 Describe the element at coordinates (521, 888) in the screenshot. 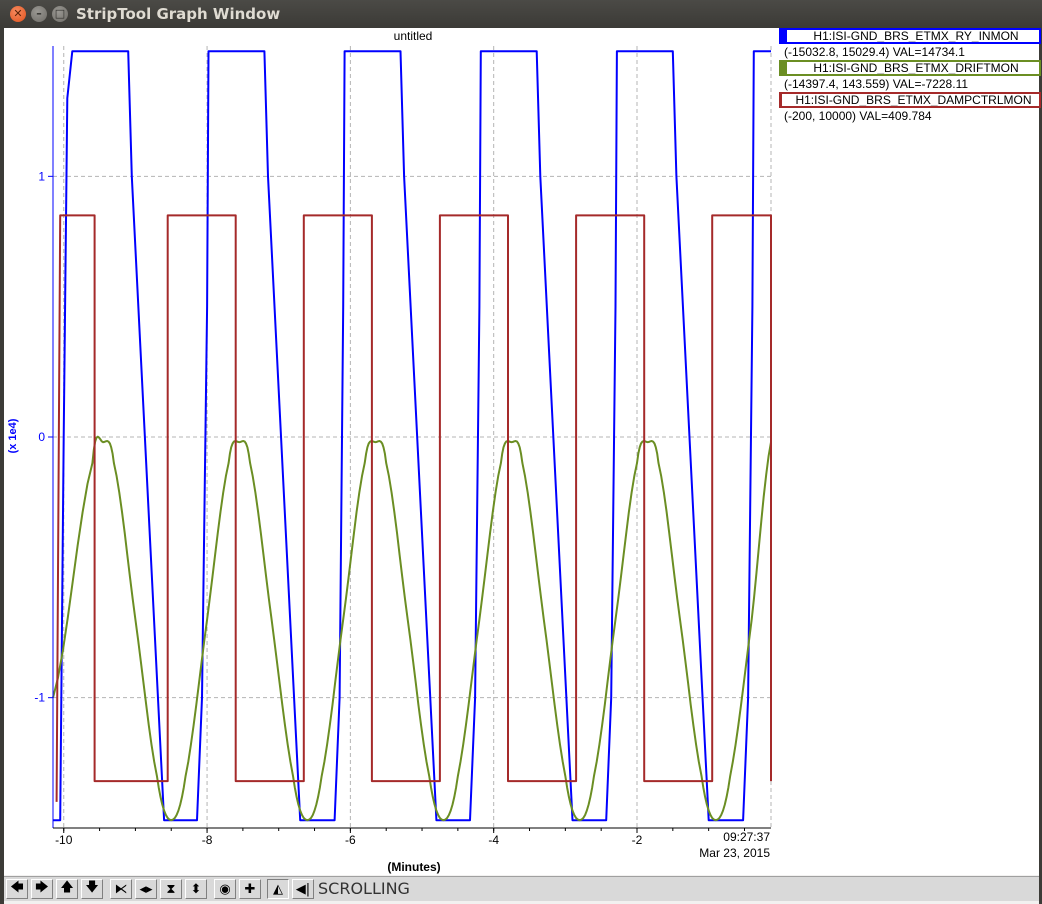

I see `graph-toolbar: SCROLLING 🡄 🡆 🡅 🡇 ⧔ ◂▸ ⧗ ⬍ ◉ ✚ ◭ ◀|` at that location.